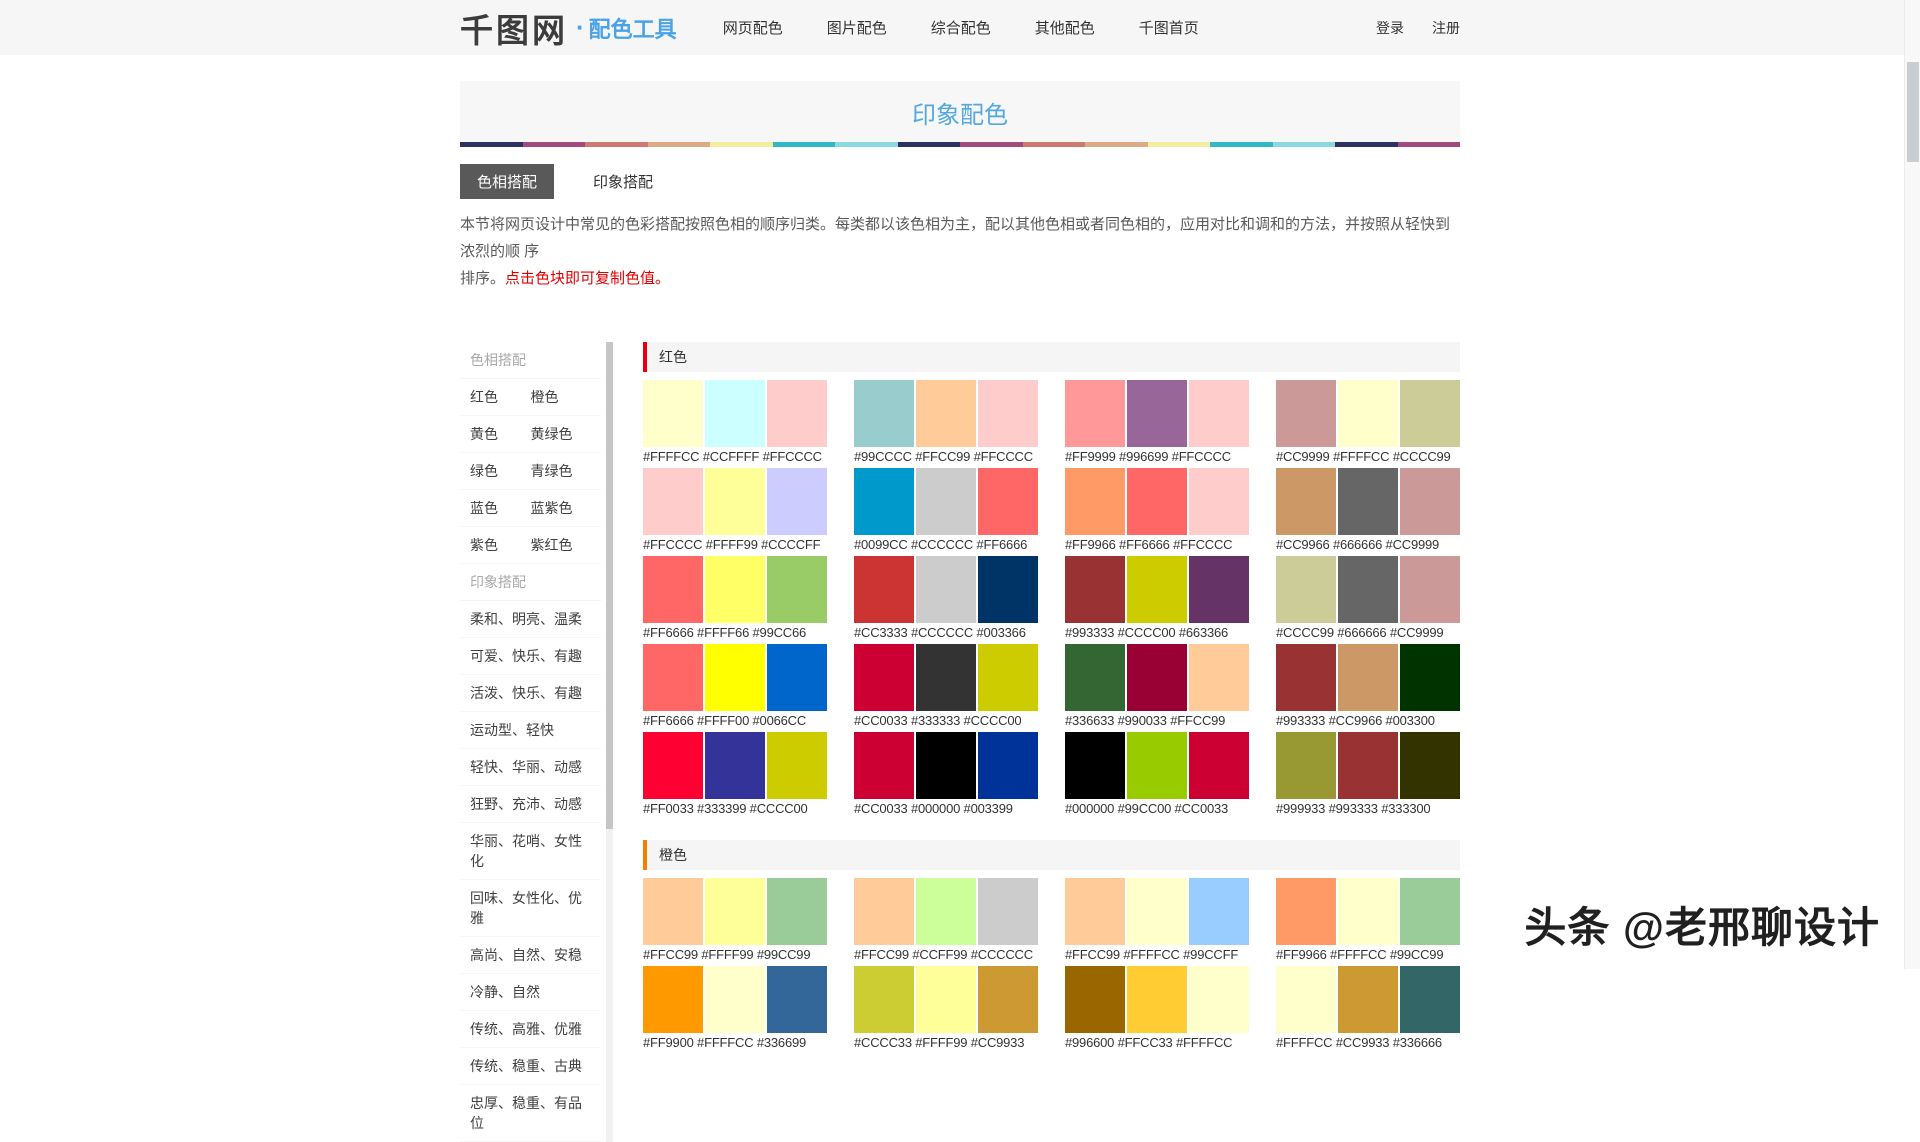 The width and height of the screenshot is (1920, 1142). Describe the element at coordinates (623, 181) in the screenshot. I see `tab-impression-match: 印象搭配` at that location.